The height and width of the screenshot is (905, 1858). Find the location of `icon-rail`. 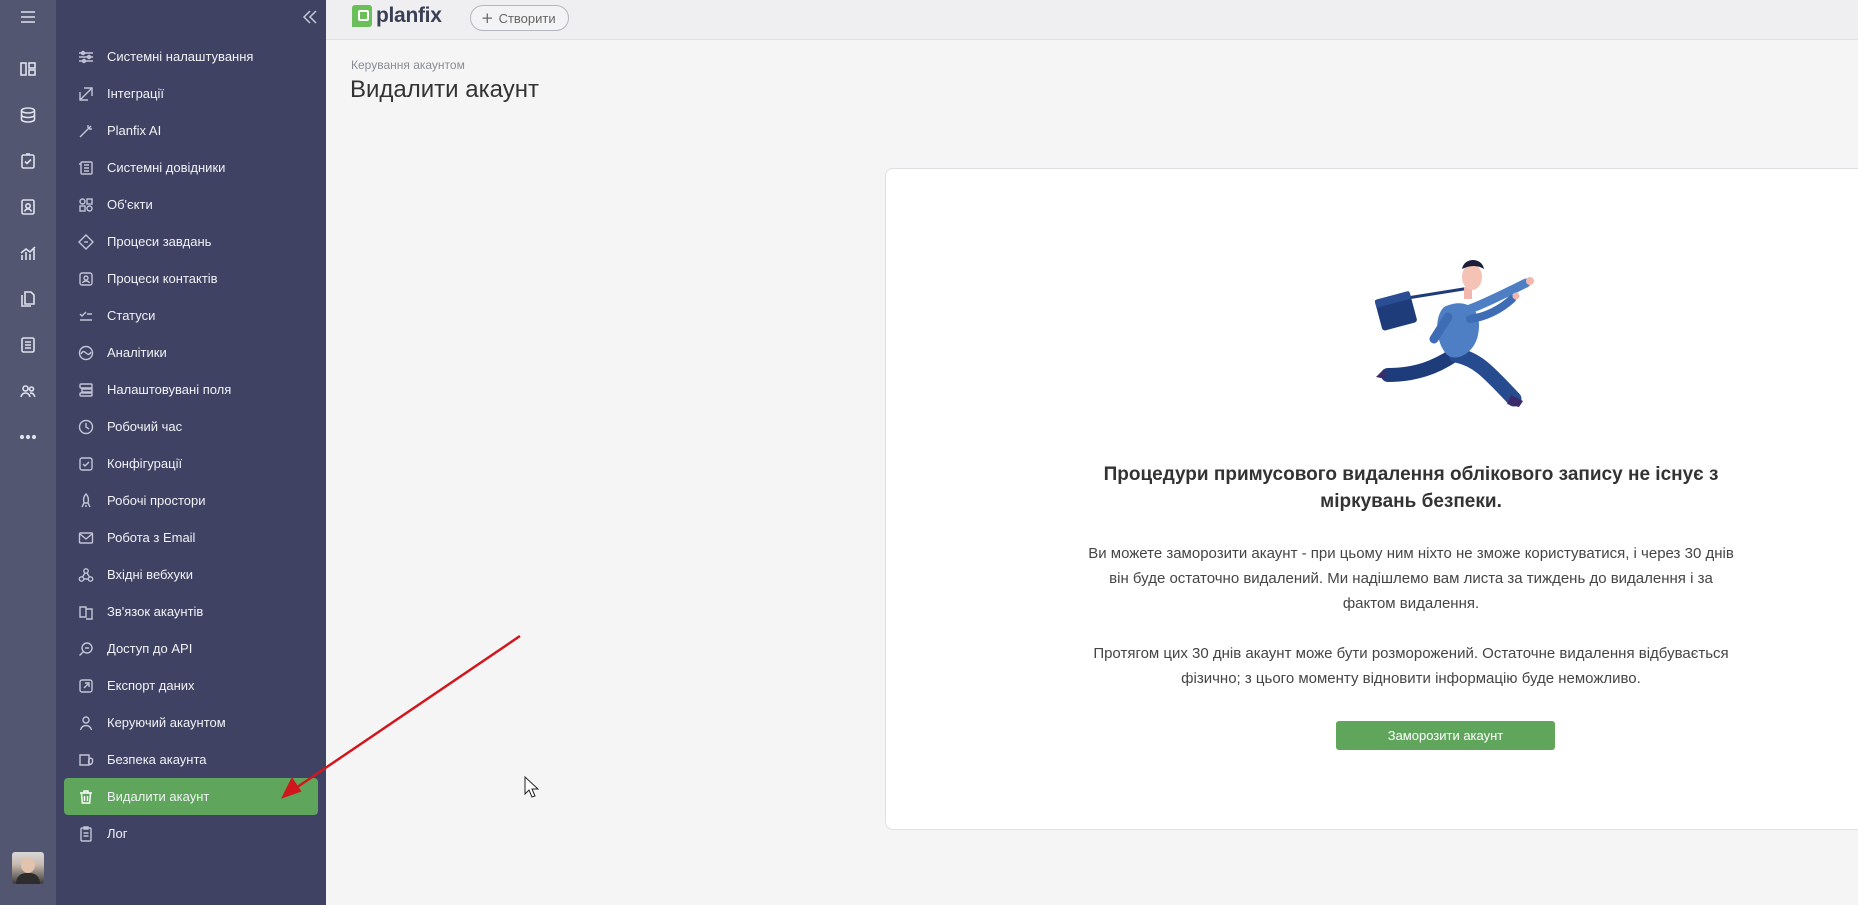

icon-rail is located at coordinates (28, 452).